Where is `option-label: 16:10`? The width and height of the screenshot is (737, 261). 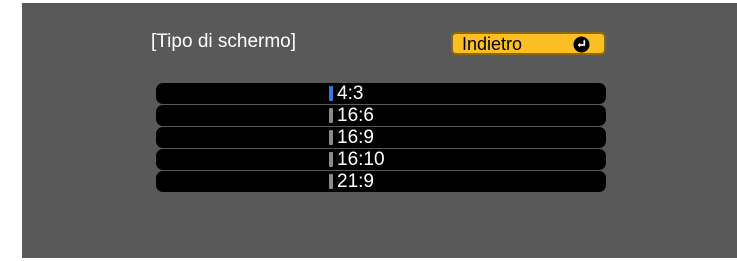
option-label: 16:10 is located at coordinates (361, 159).